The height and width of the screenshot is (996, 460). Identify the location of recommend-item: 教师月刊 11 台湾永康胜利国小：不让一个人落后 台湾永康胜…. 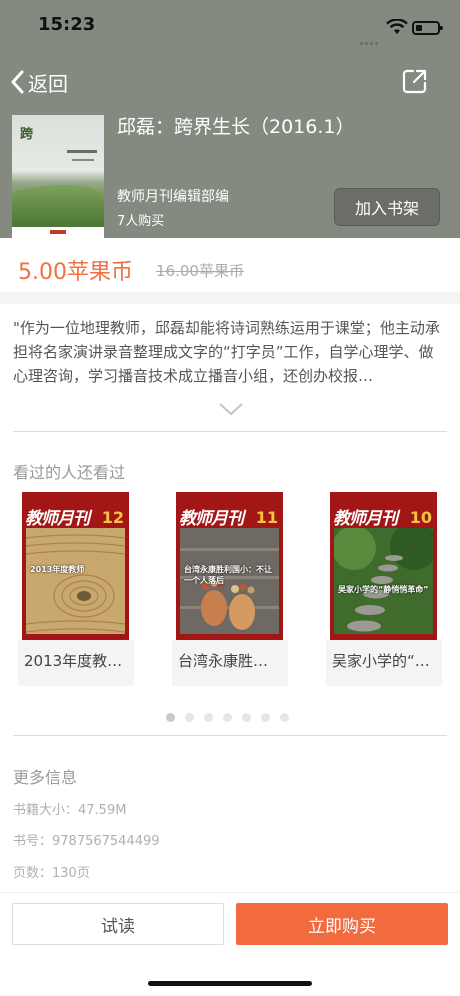
(230, 590).